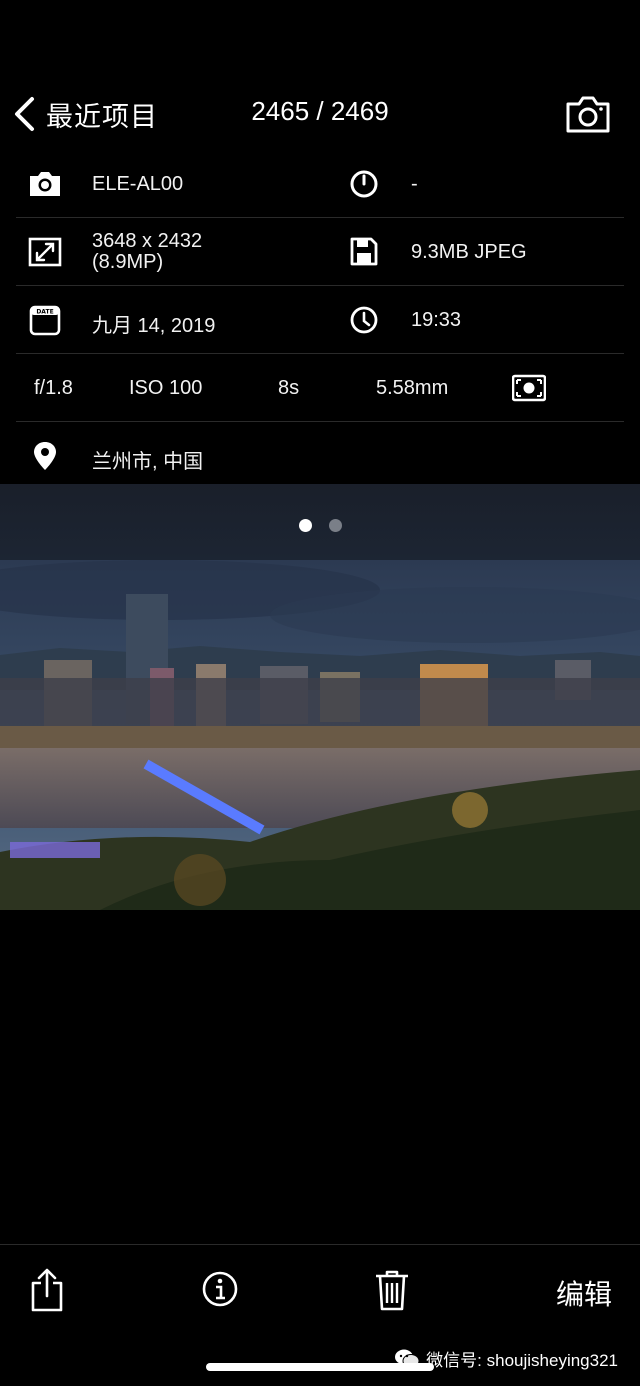  Describe the element at coordinates (289, 388) in the screenshot. I see `shutter-value: 8s` at that location.